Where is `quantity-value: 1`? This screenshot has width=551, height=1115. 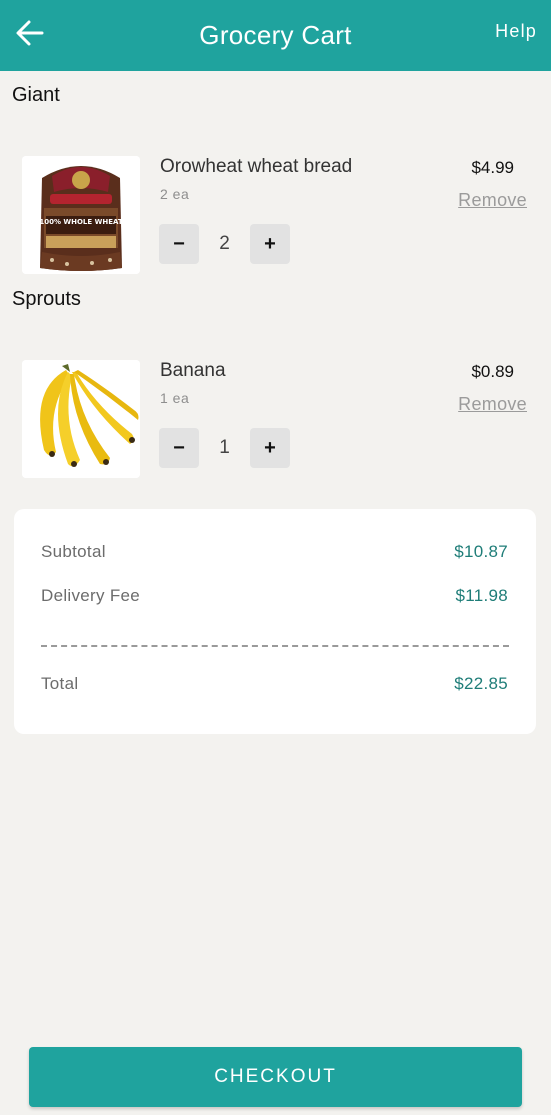
quantity-value: 1 is located at coordinates (224, 447).